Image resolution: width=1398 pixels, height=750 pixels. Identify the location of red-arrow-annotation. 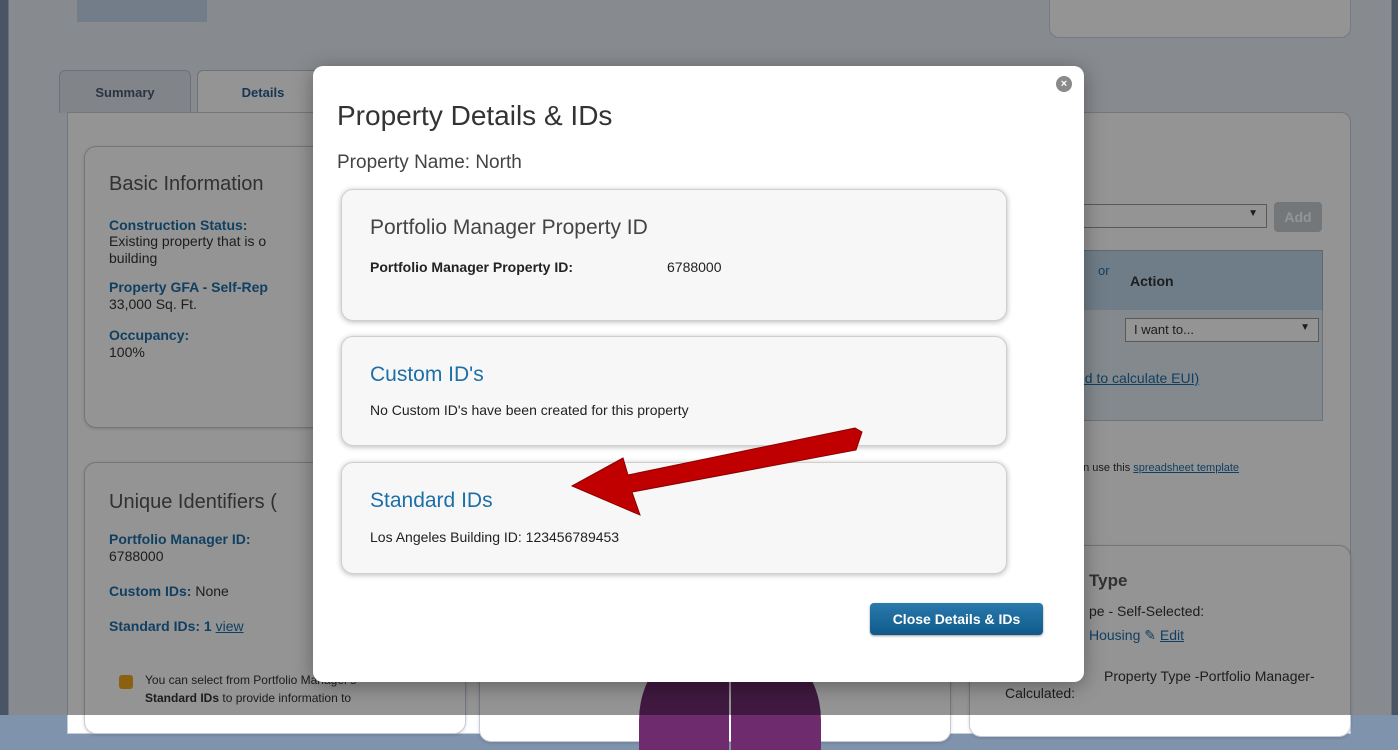
(716, 471).